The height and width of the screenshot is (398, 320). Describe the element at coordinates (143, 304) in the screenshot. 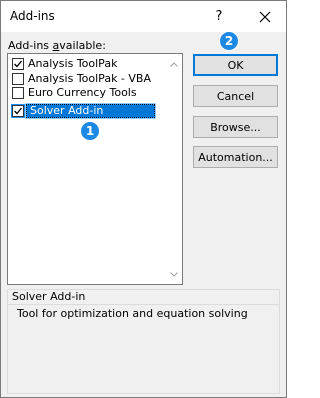

I see `description-divider` at that location.